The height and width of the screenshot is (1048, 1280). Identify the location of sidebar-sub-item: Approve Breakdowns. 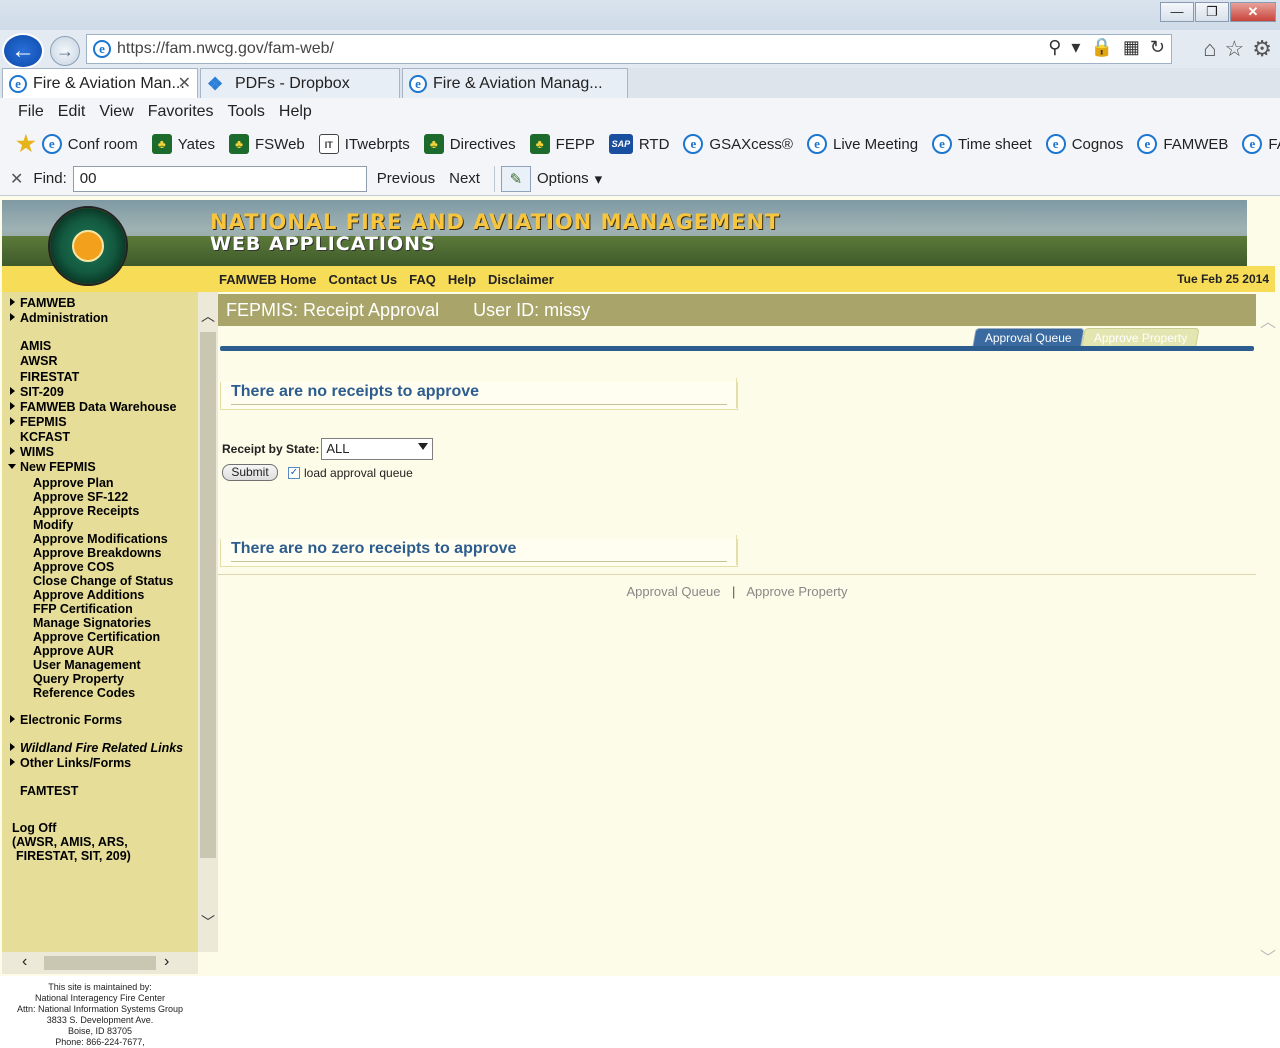
(97, 553).